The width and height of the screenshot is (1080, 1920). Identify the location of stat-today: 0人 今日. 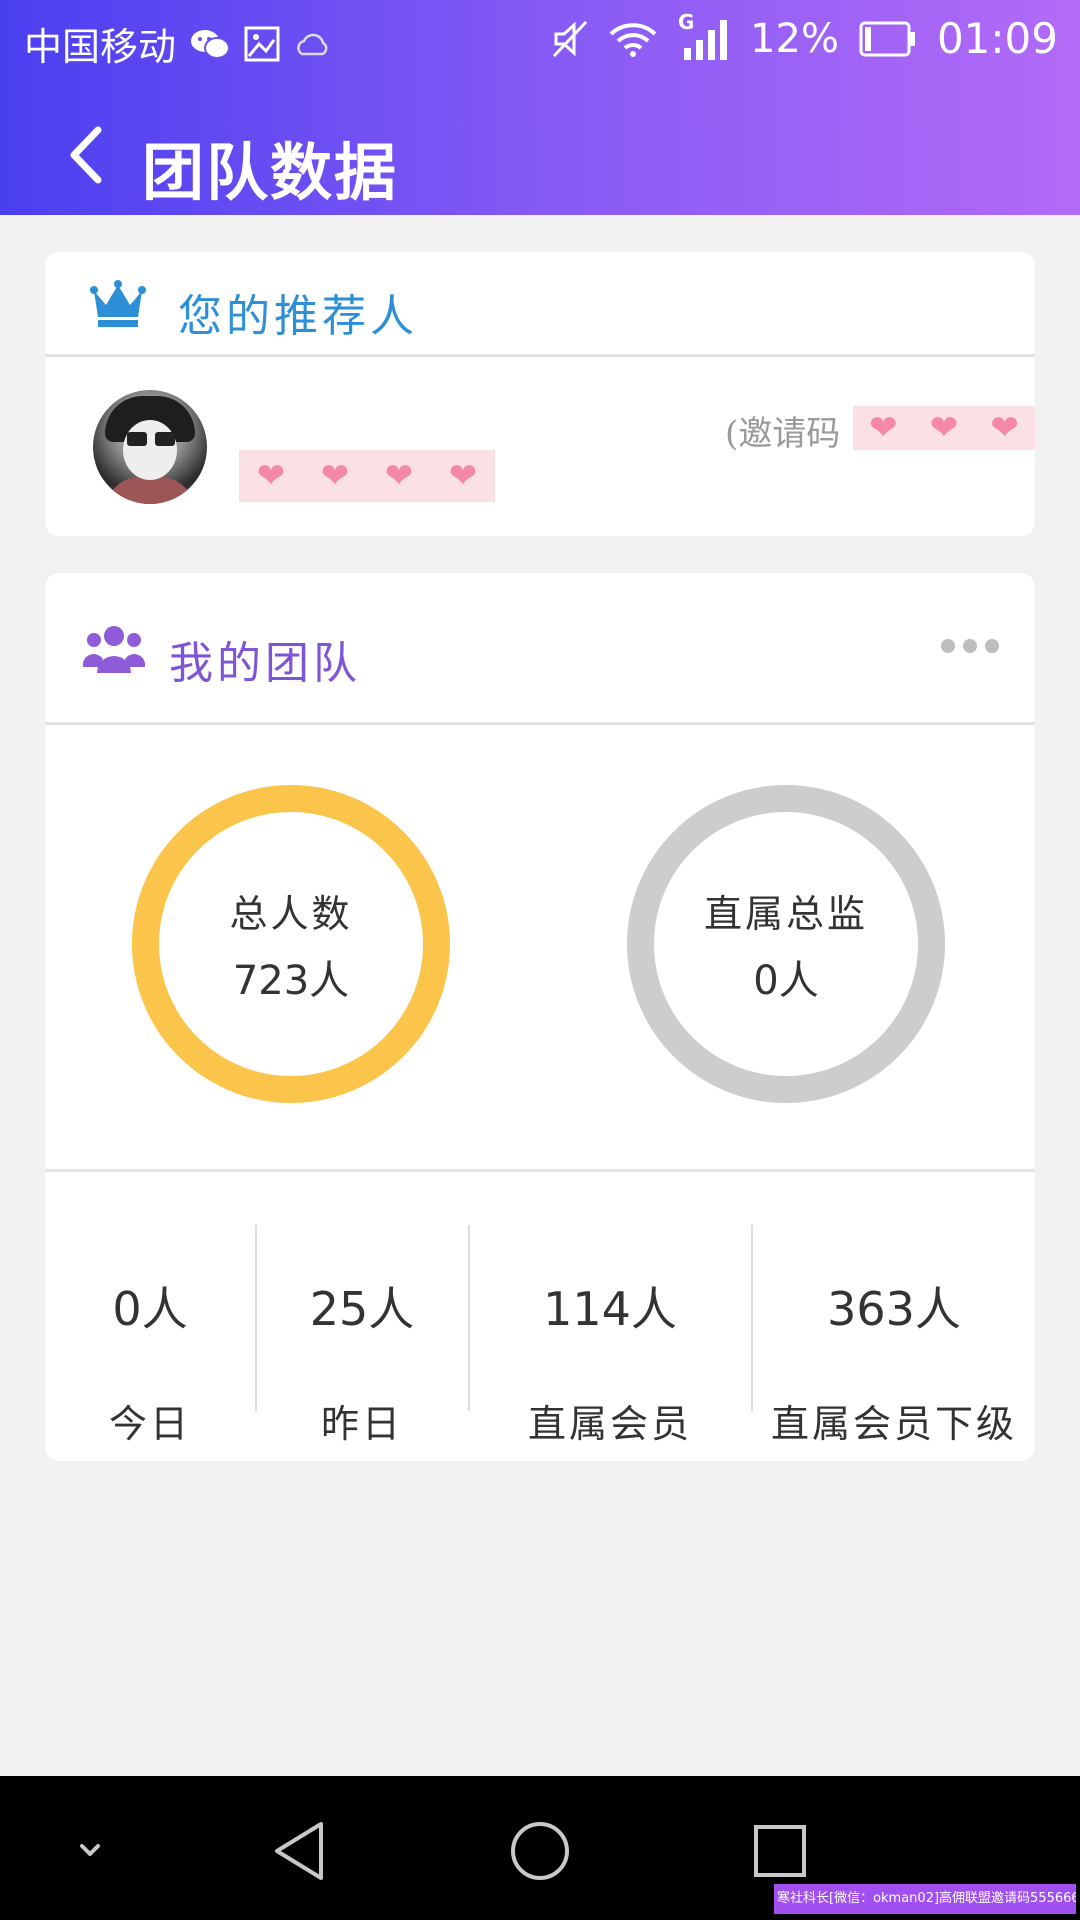
(150, 1329).